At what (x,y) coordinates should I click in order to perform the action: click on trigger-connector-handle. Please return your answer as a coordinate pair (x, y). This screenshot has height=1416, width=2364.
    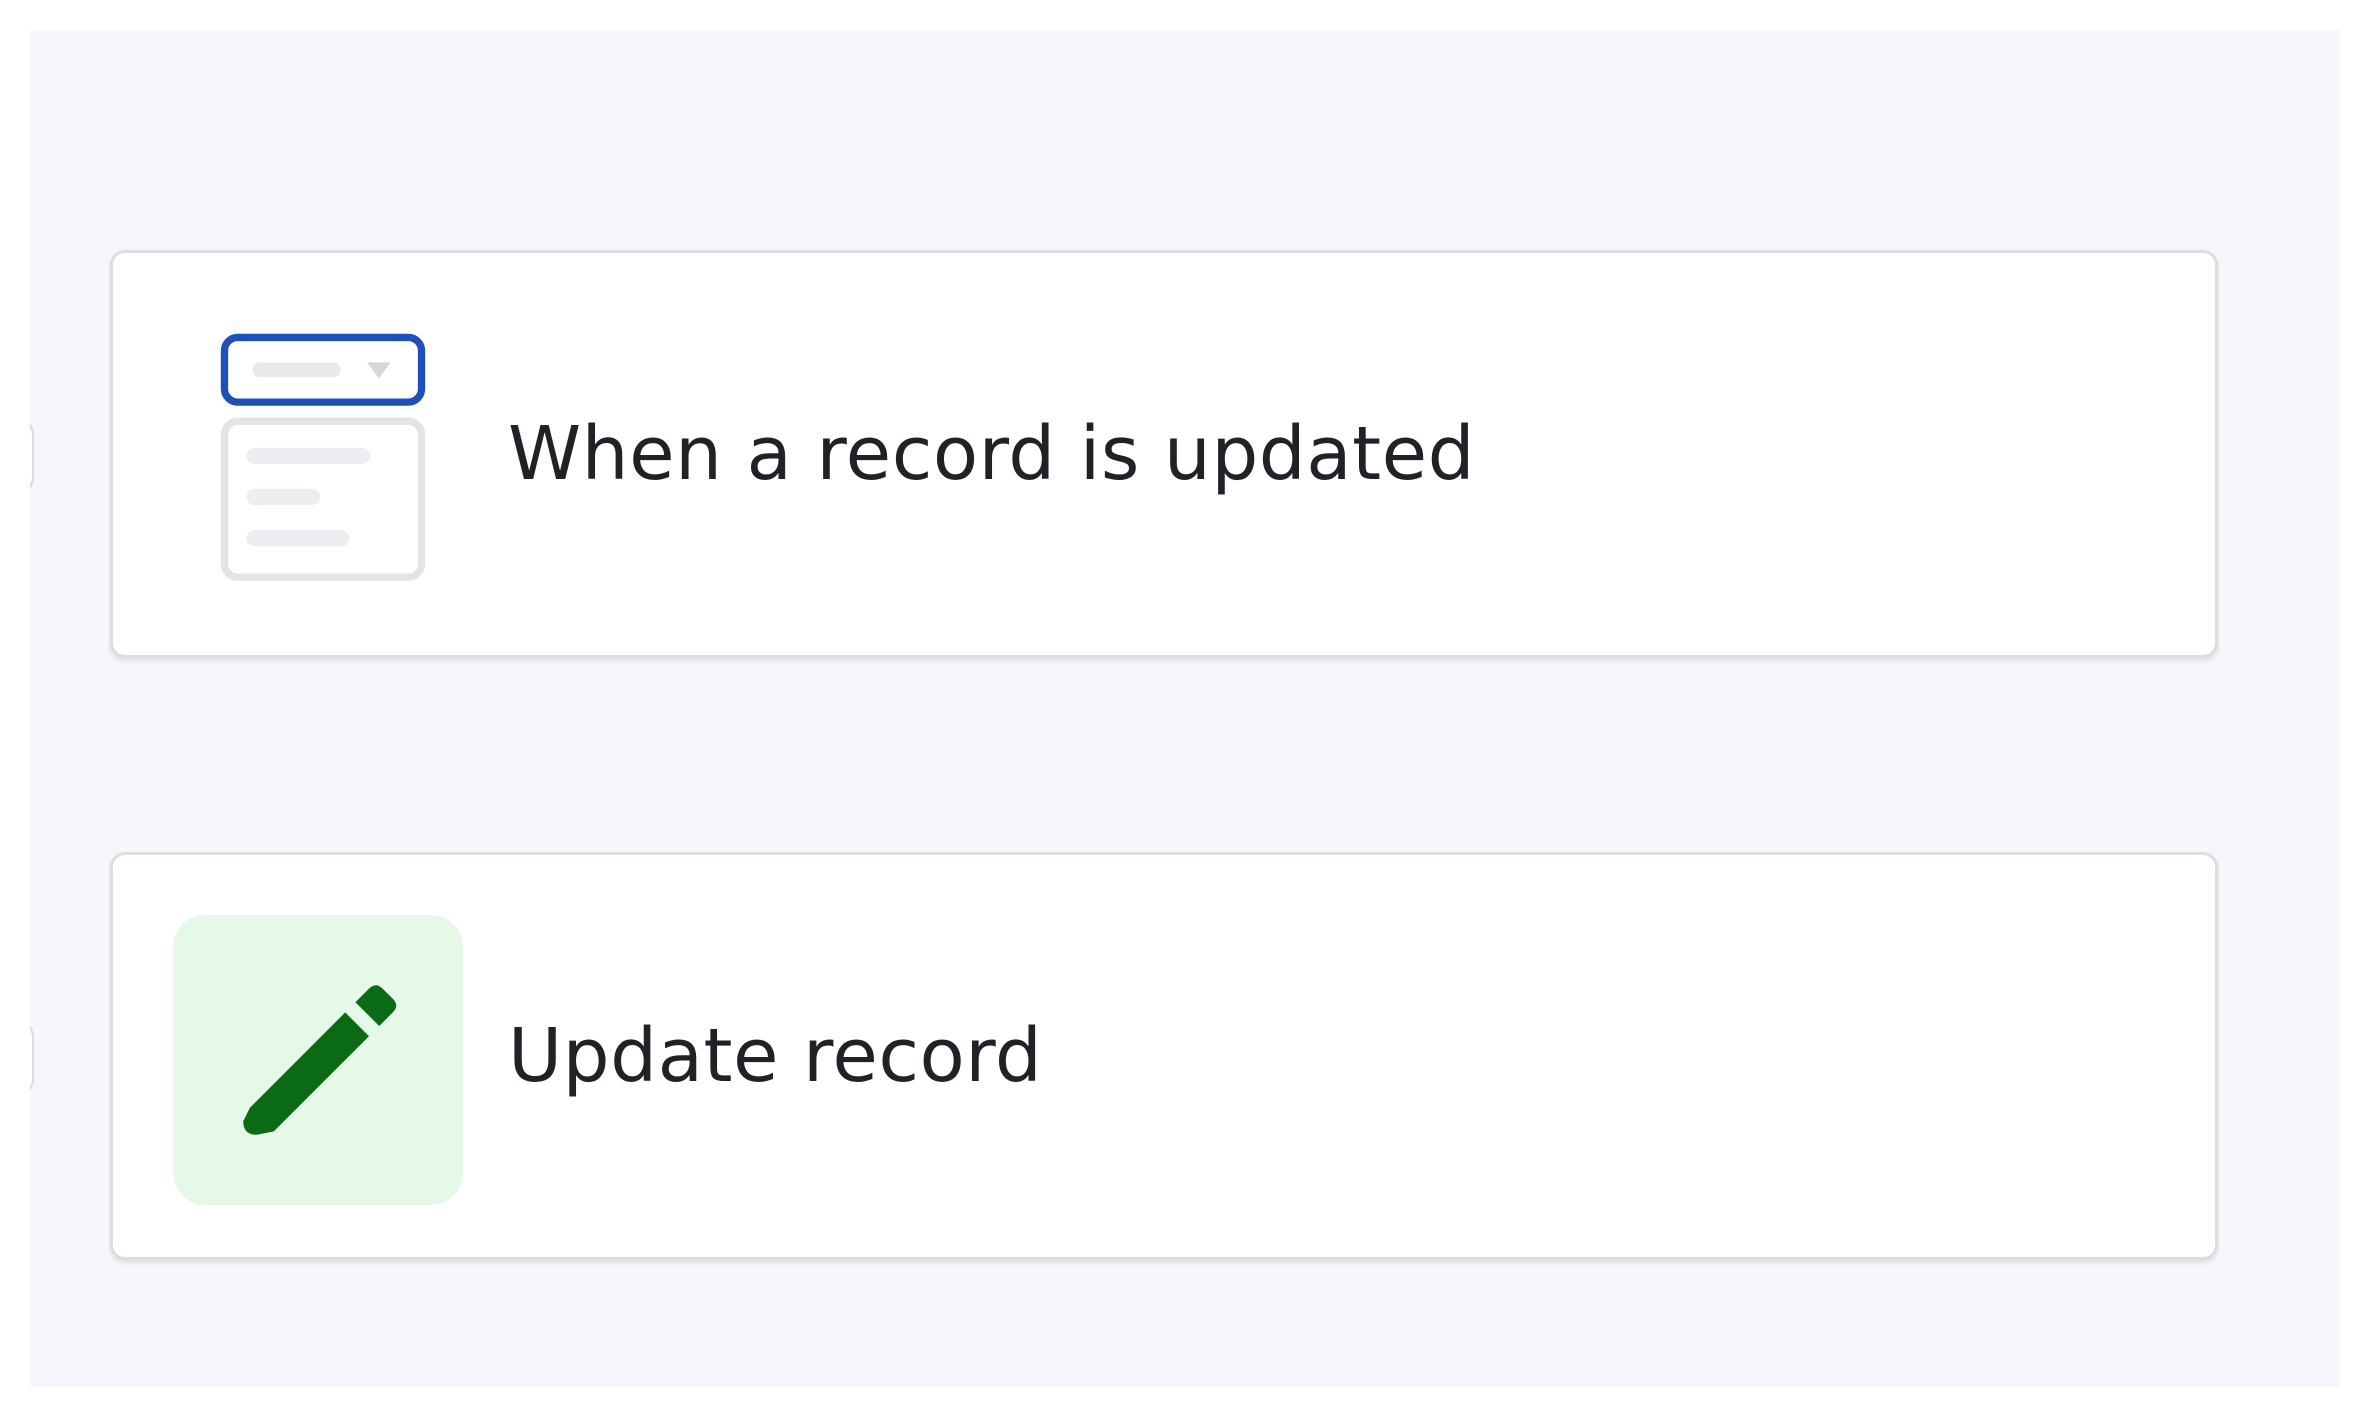
    Looking at the image, I should click on (32, 456).